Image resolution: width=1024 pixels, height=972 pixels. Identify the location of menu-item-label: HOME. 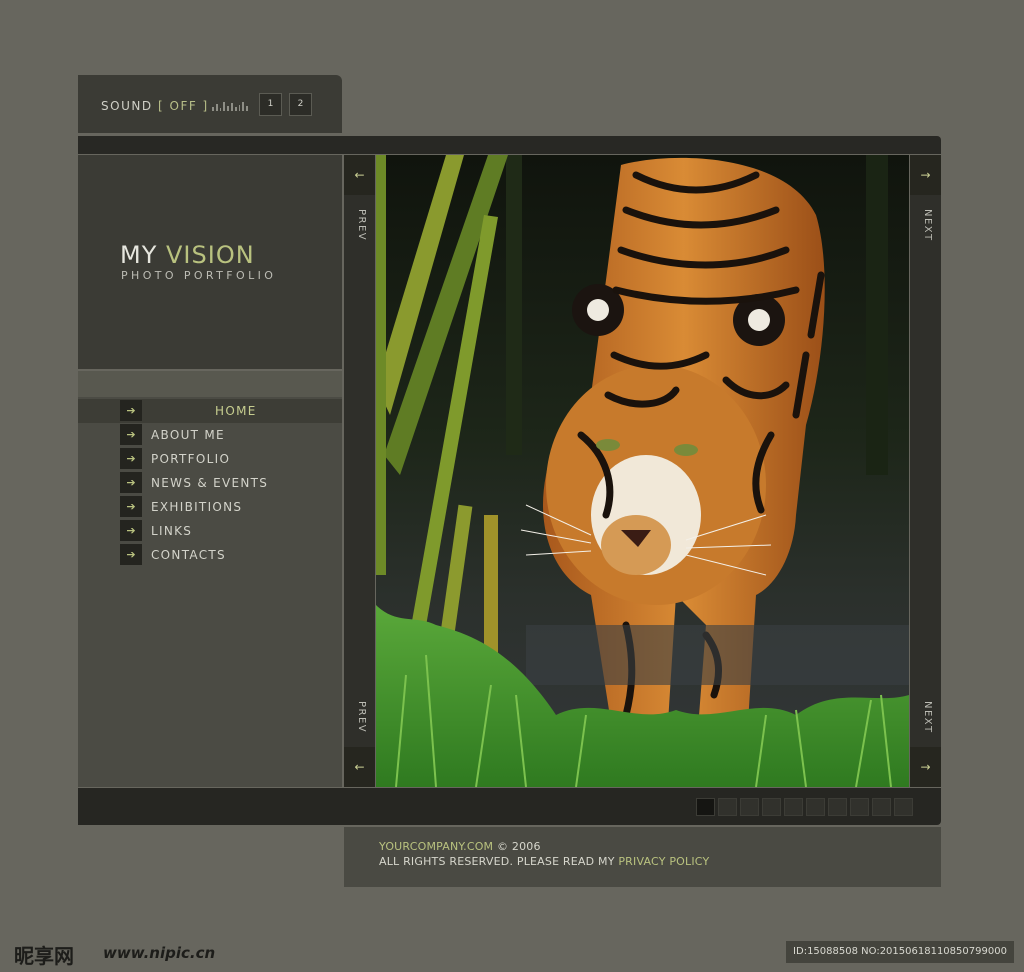
(236, 411).